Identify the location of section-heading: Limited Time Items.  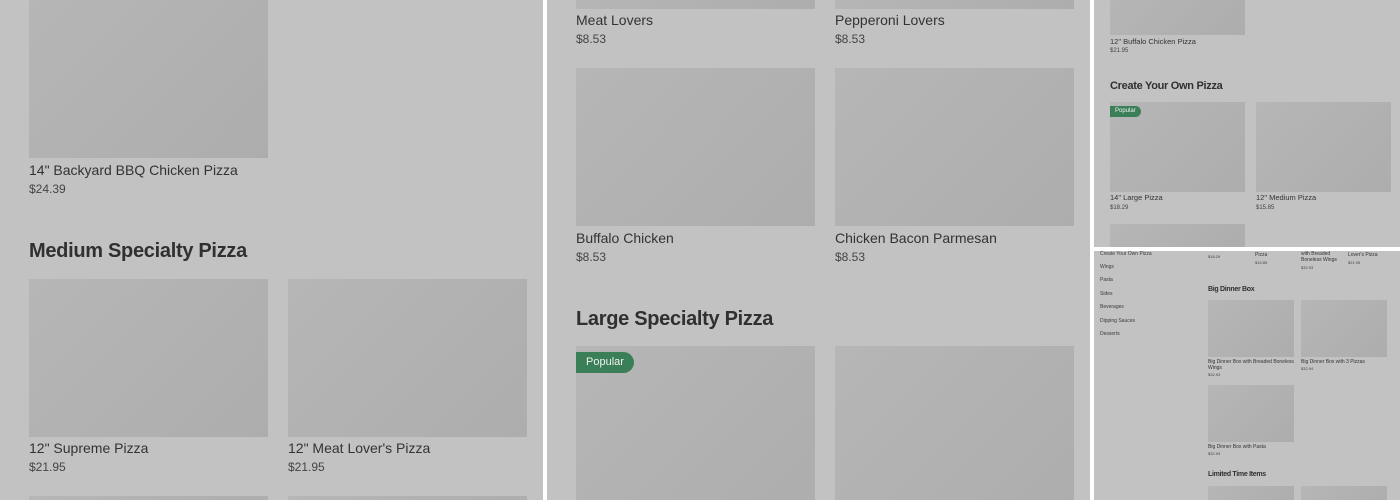
(1237, 474).